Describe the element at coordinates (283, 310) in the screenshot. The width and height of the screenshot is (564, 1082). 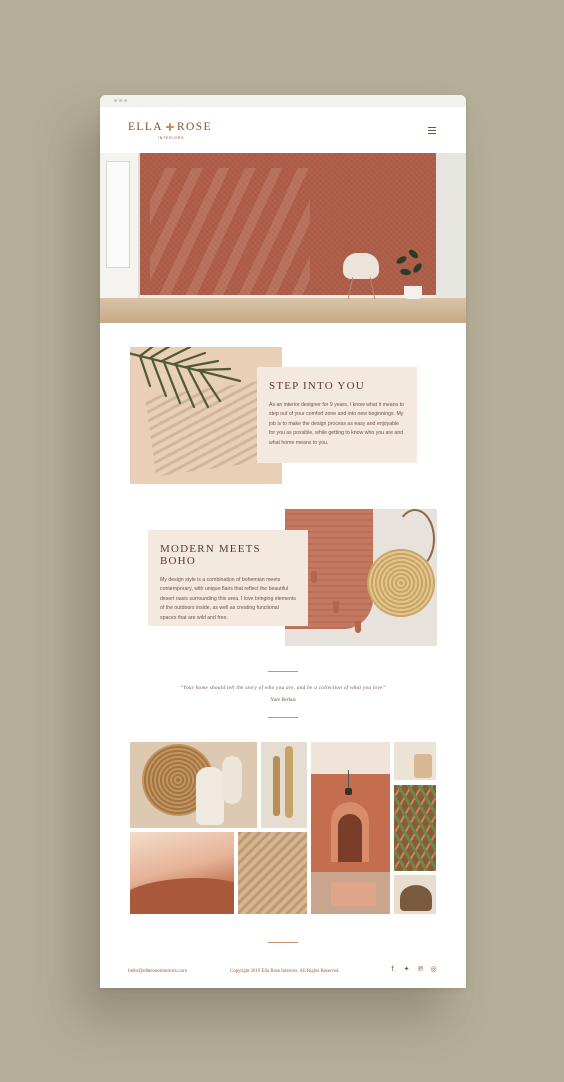
I see `hero-wood-floor` at that location.